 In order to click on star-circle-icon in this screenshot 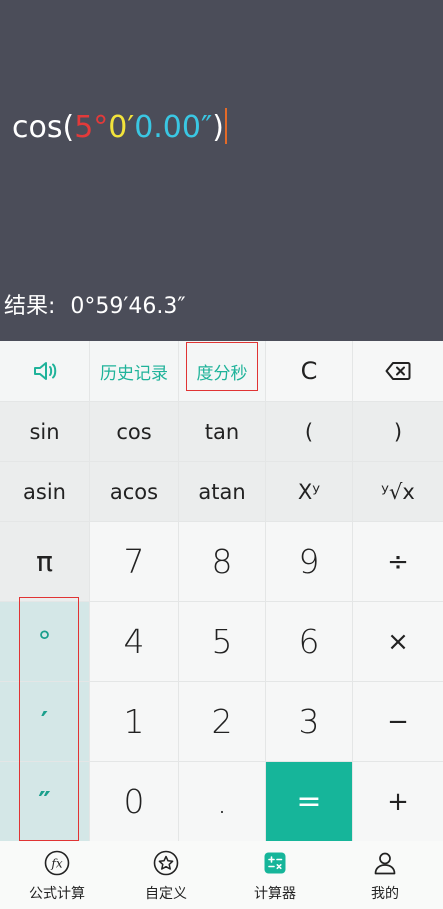, I will do `click(166, 863)`.